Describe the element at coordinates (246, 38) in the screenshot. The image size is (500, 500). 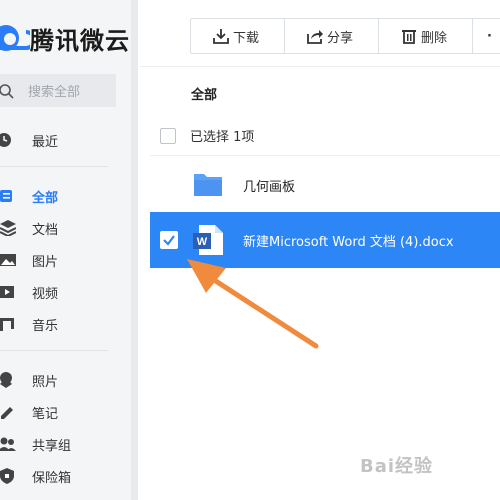
I see `download-label: 下载` at that location.